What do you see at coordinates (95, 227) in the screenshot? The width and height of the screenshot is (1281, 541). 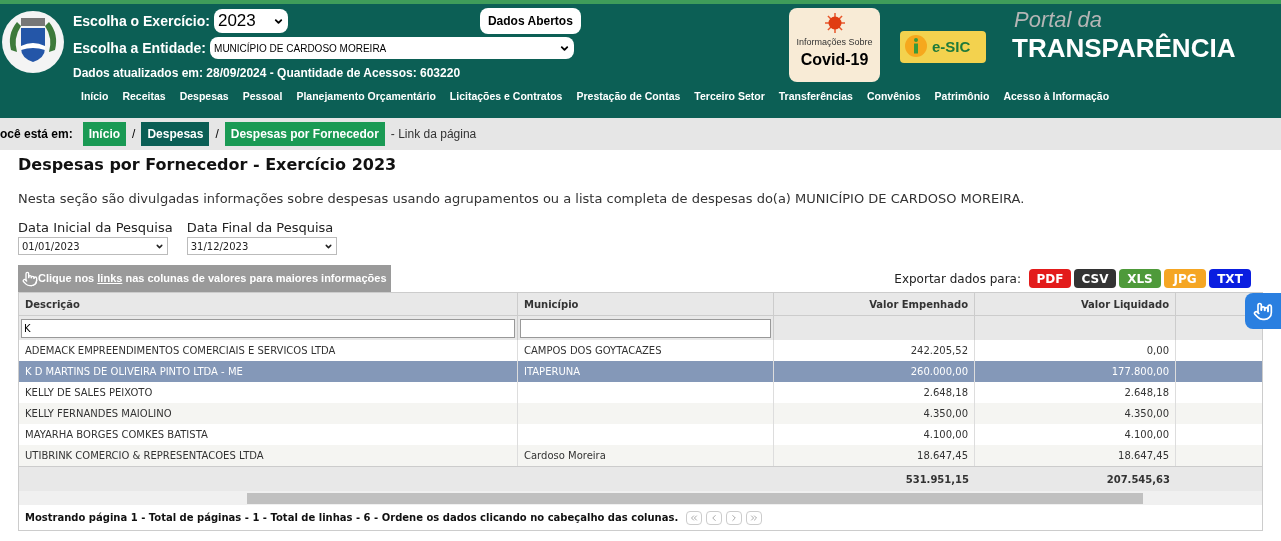 I see `filter-label: Data Inicial da Pesquisa` at bounding box center [95, 227].